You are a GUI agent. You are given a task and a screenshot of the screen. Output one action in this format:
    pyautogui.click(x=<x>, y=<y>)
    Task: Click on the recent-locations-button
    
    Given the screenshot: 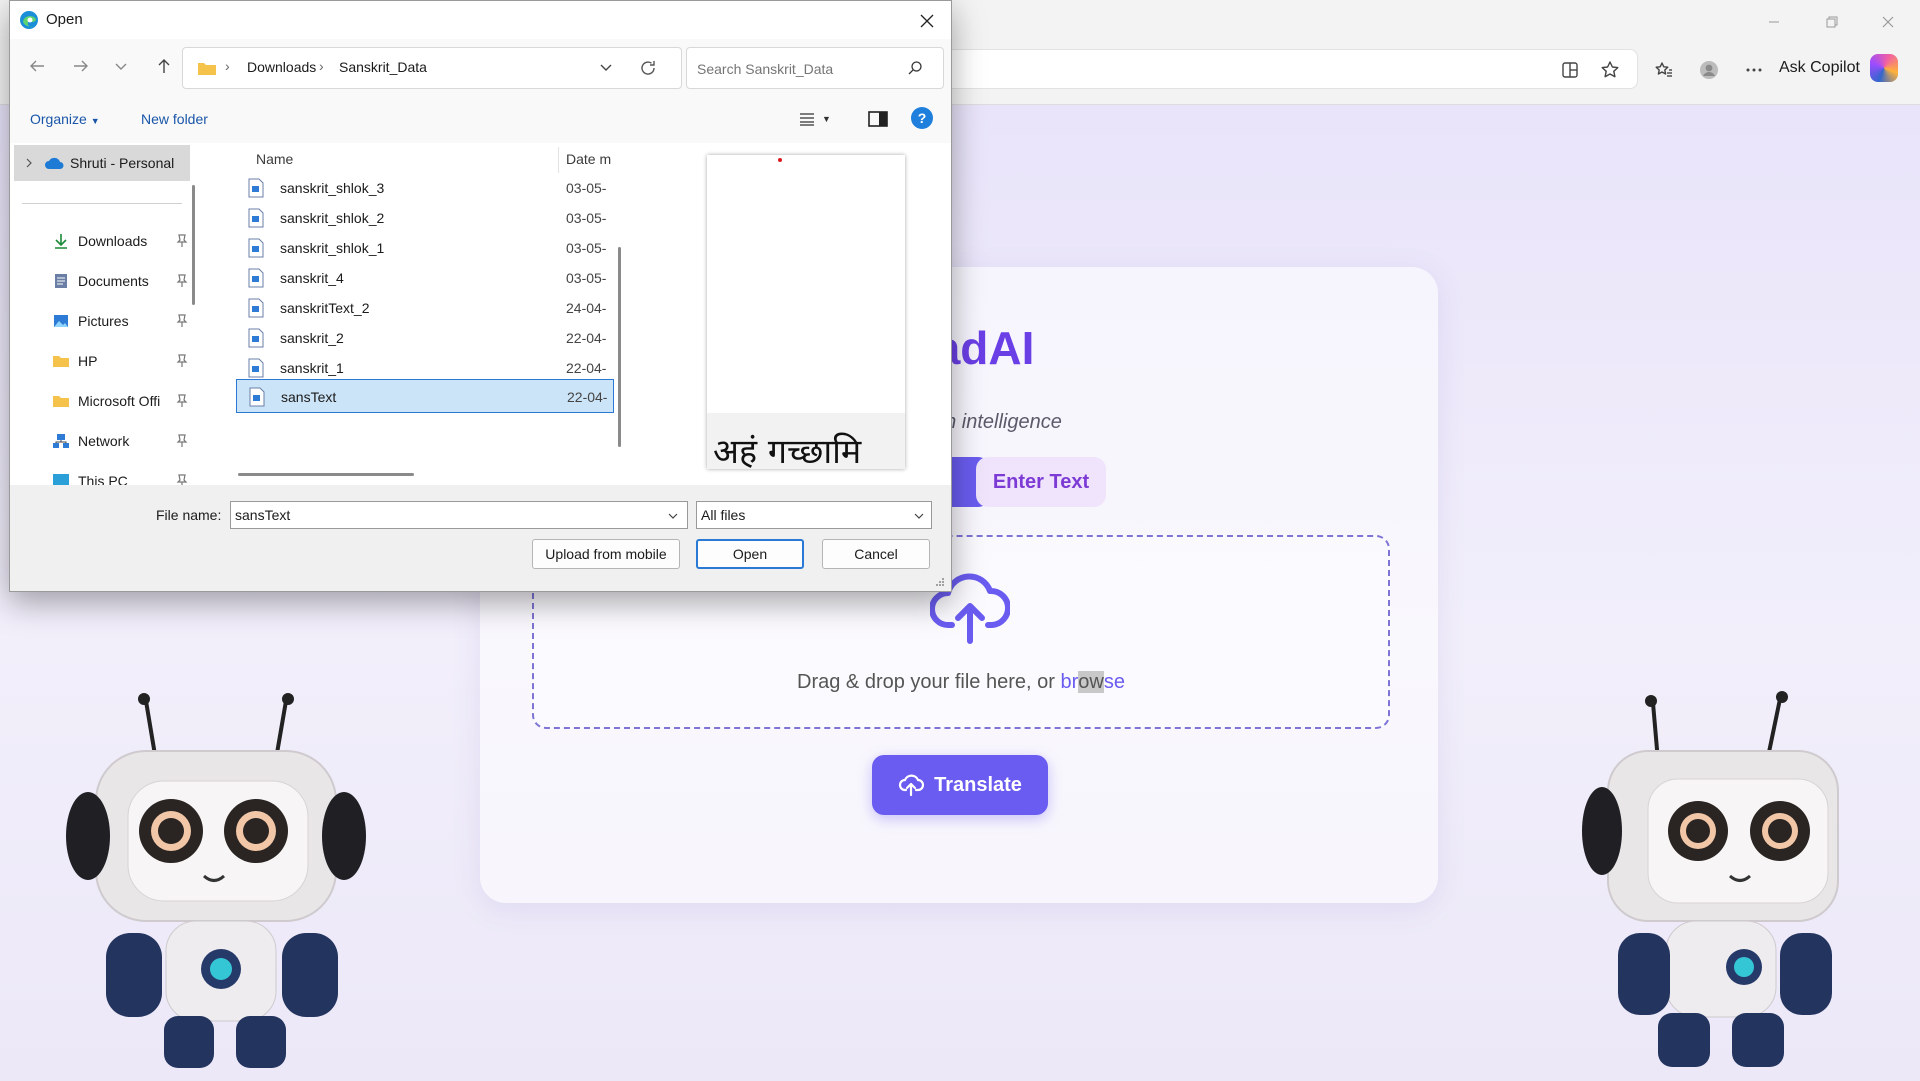 What is the action you would take?
    pyautogui.click(x=121, y=66)
    